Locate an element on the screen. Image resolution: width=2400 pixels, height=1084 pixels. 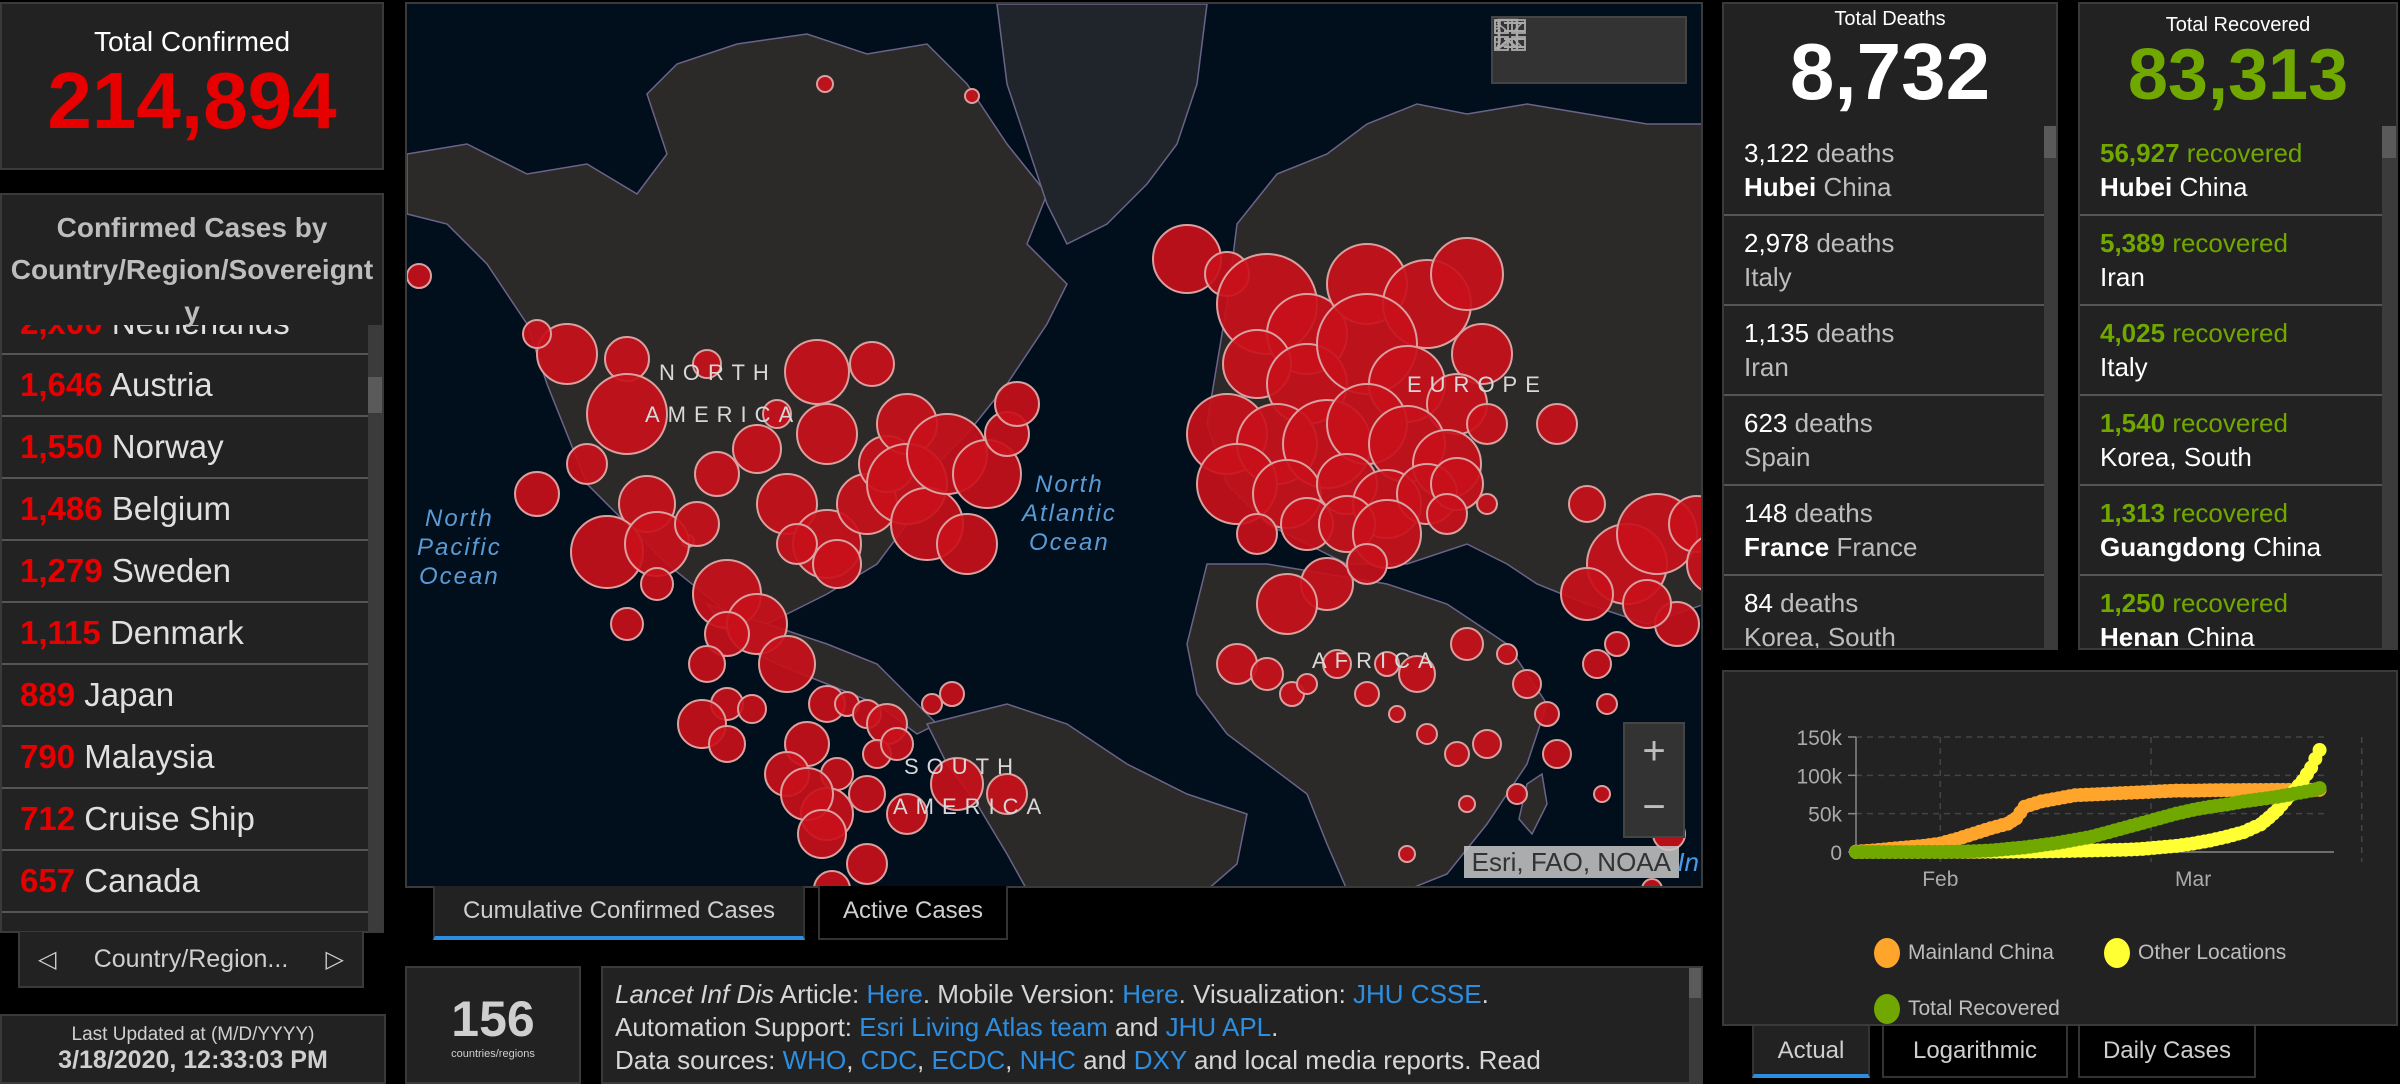
jhu-csse-link: JHU CSSE is located at coordinates (1417, 994).